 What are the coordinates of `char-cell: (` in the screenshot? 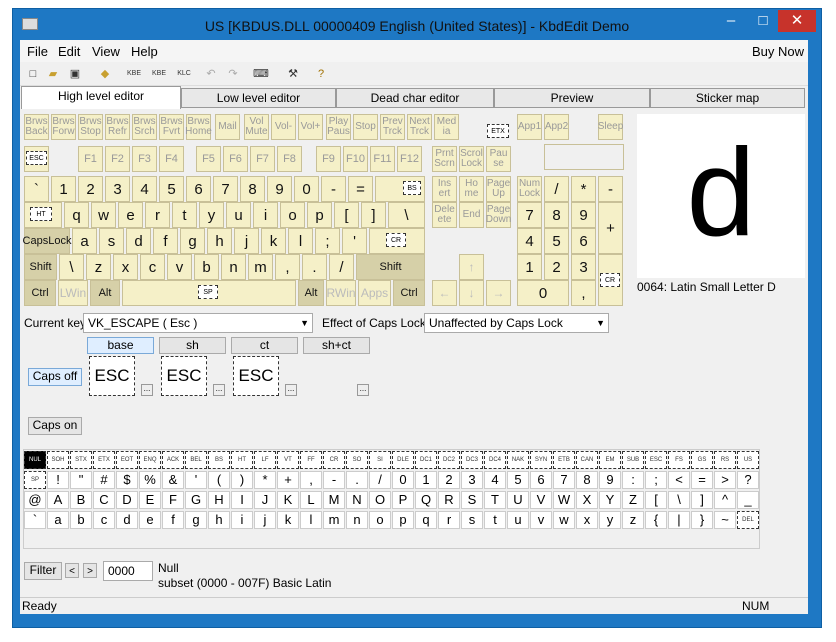 It's located at (219, 480).